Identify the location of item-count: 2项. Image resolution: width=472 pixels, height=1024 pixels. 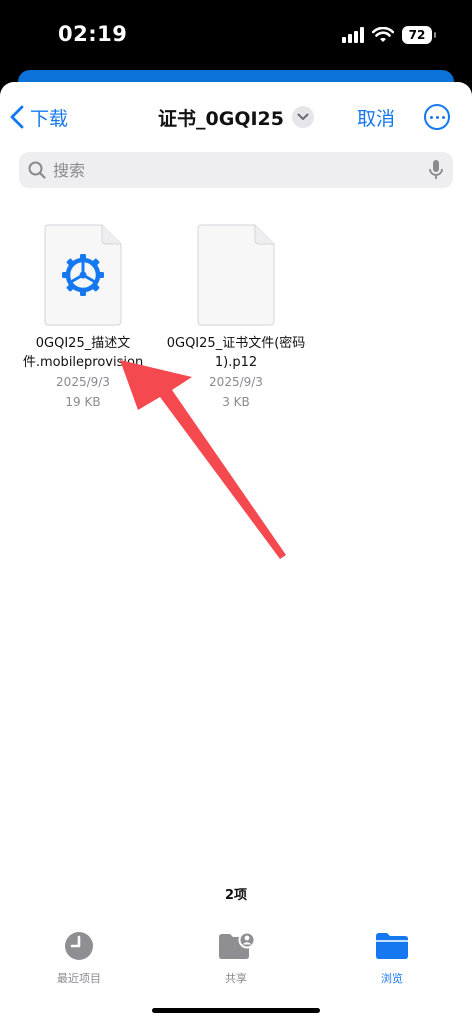
(236, 895).